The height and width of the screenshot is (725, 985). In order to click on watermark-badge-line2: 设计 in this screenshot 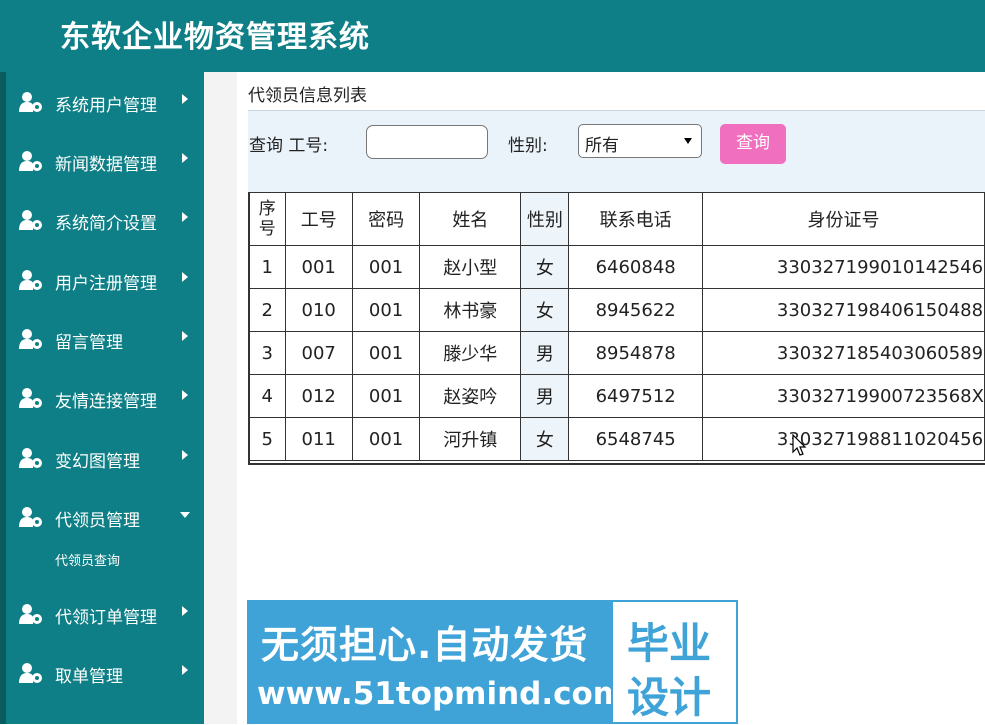, I will do `click(669, 697)`.